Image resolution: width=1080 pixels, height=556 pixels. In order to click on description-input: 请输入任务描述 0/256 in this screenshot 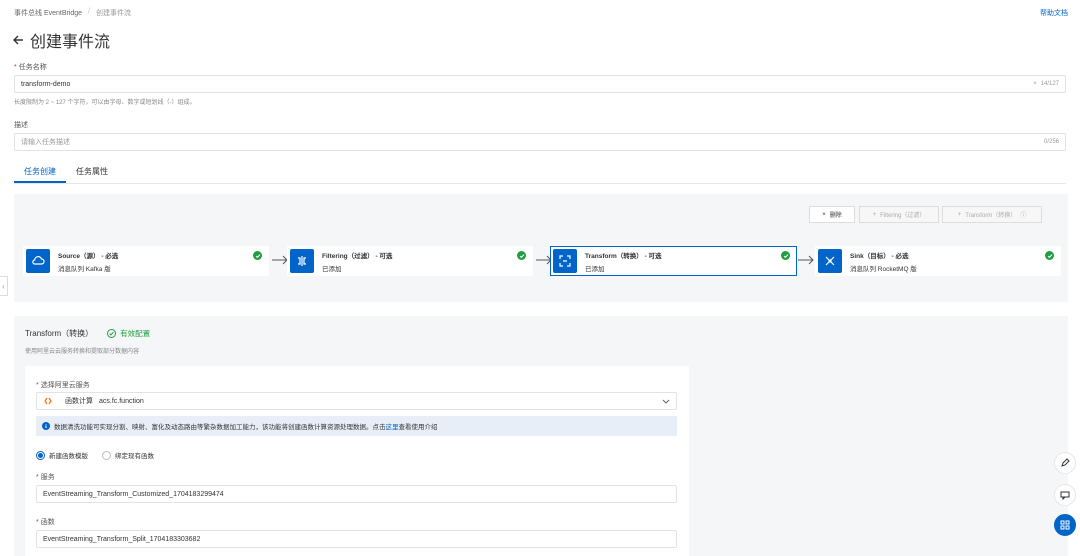, I will do `click(540, 142)`.